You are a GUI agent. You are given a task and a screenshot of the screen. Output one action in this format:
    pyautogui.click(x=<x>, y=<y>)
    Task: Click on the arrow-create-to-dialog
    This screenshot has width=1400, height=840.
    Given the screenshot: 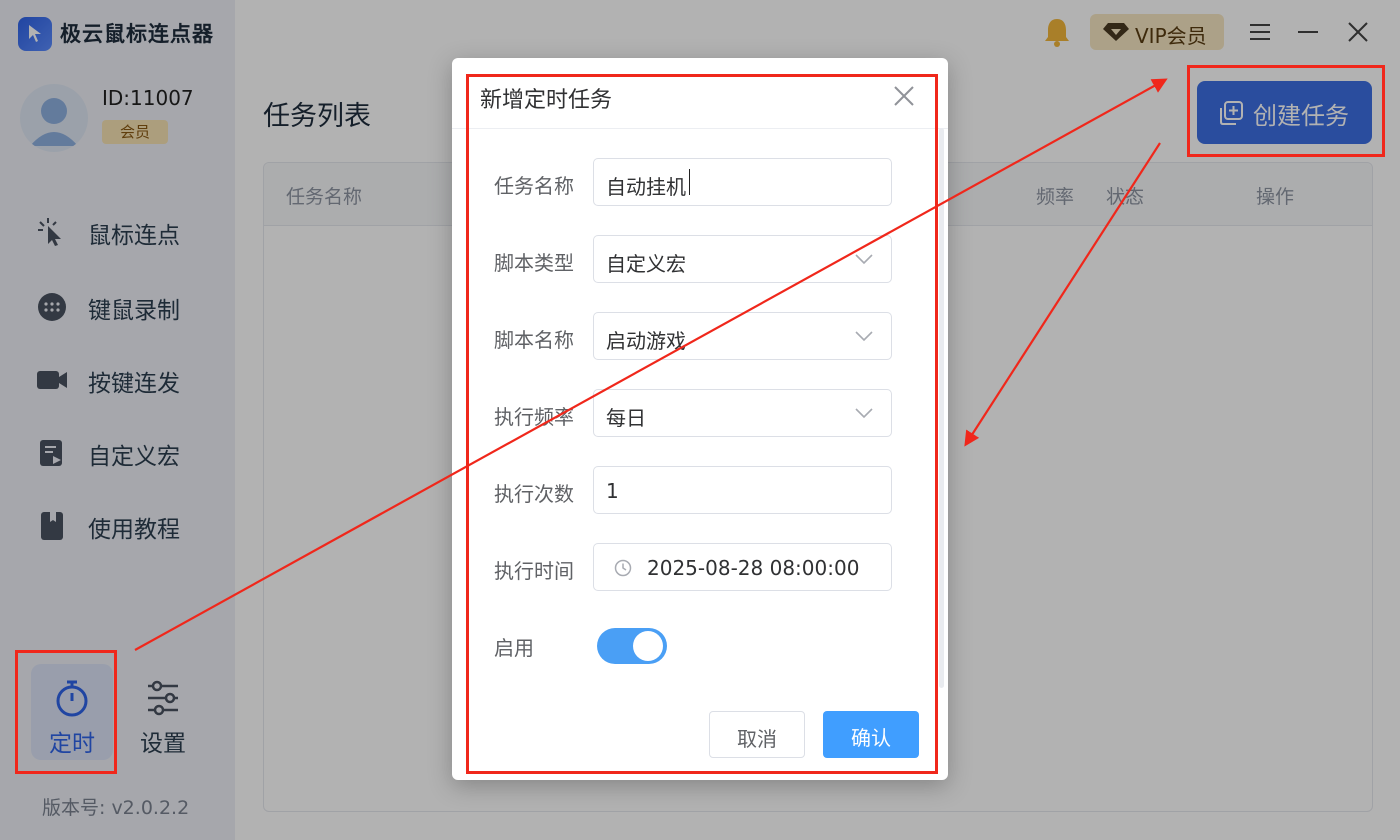 What is the action you would take?
    pyautogui.click(x=1062, y=294)
    